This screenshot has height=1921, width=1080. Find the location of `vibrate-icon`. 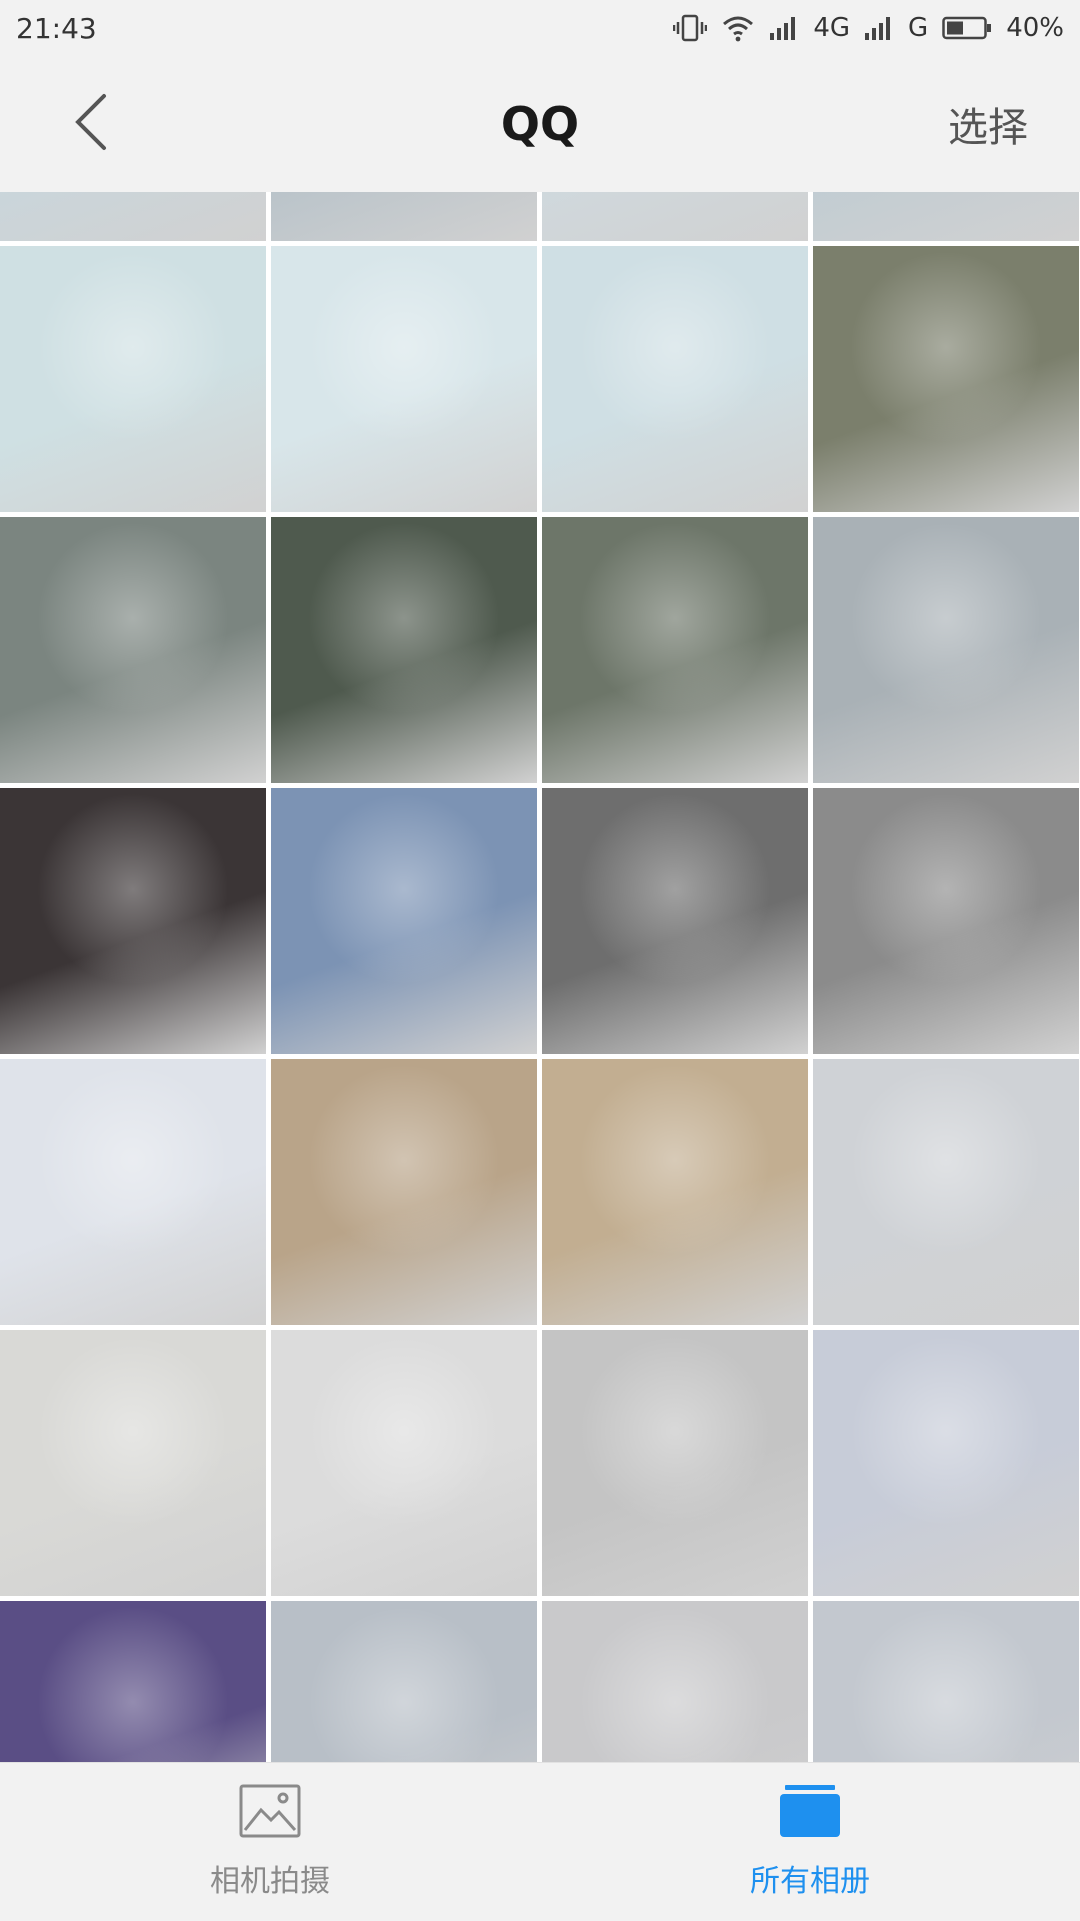

vibrate-icon is located at coordinates (690, 28).